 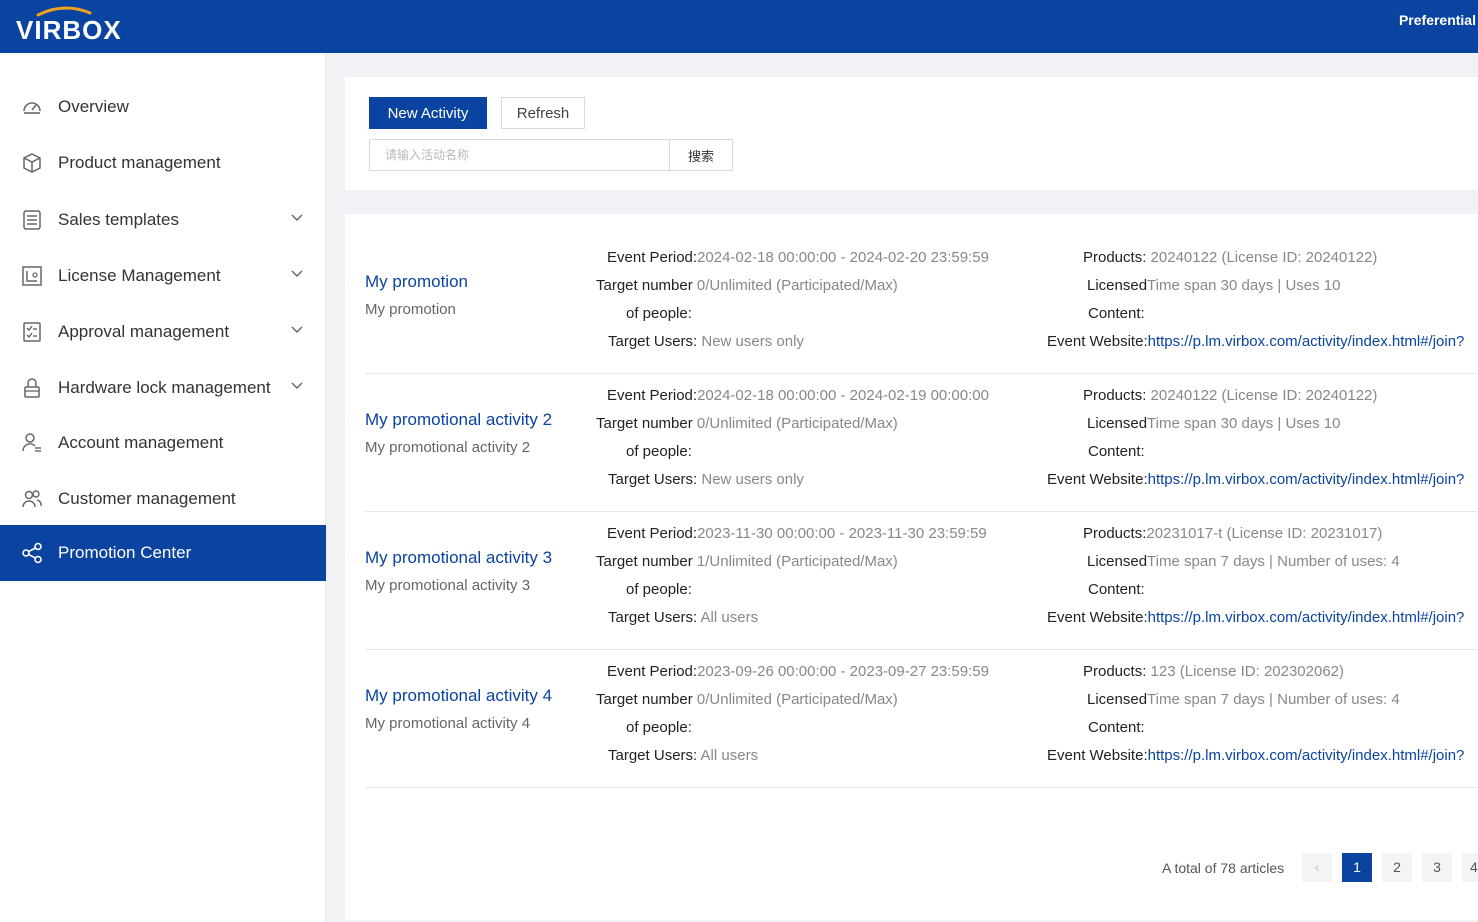 I want to click on refresh-button: Refresh, so click(x=543, y=113).